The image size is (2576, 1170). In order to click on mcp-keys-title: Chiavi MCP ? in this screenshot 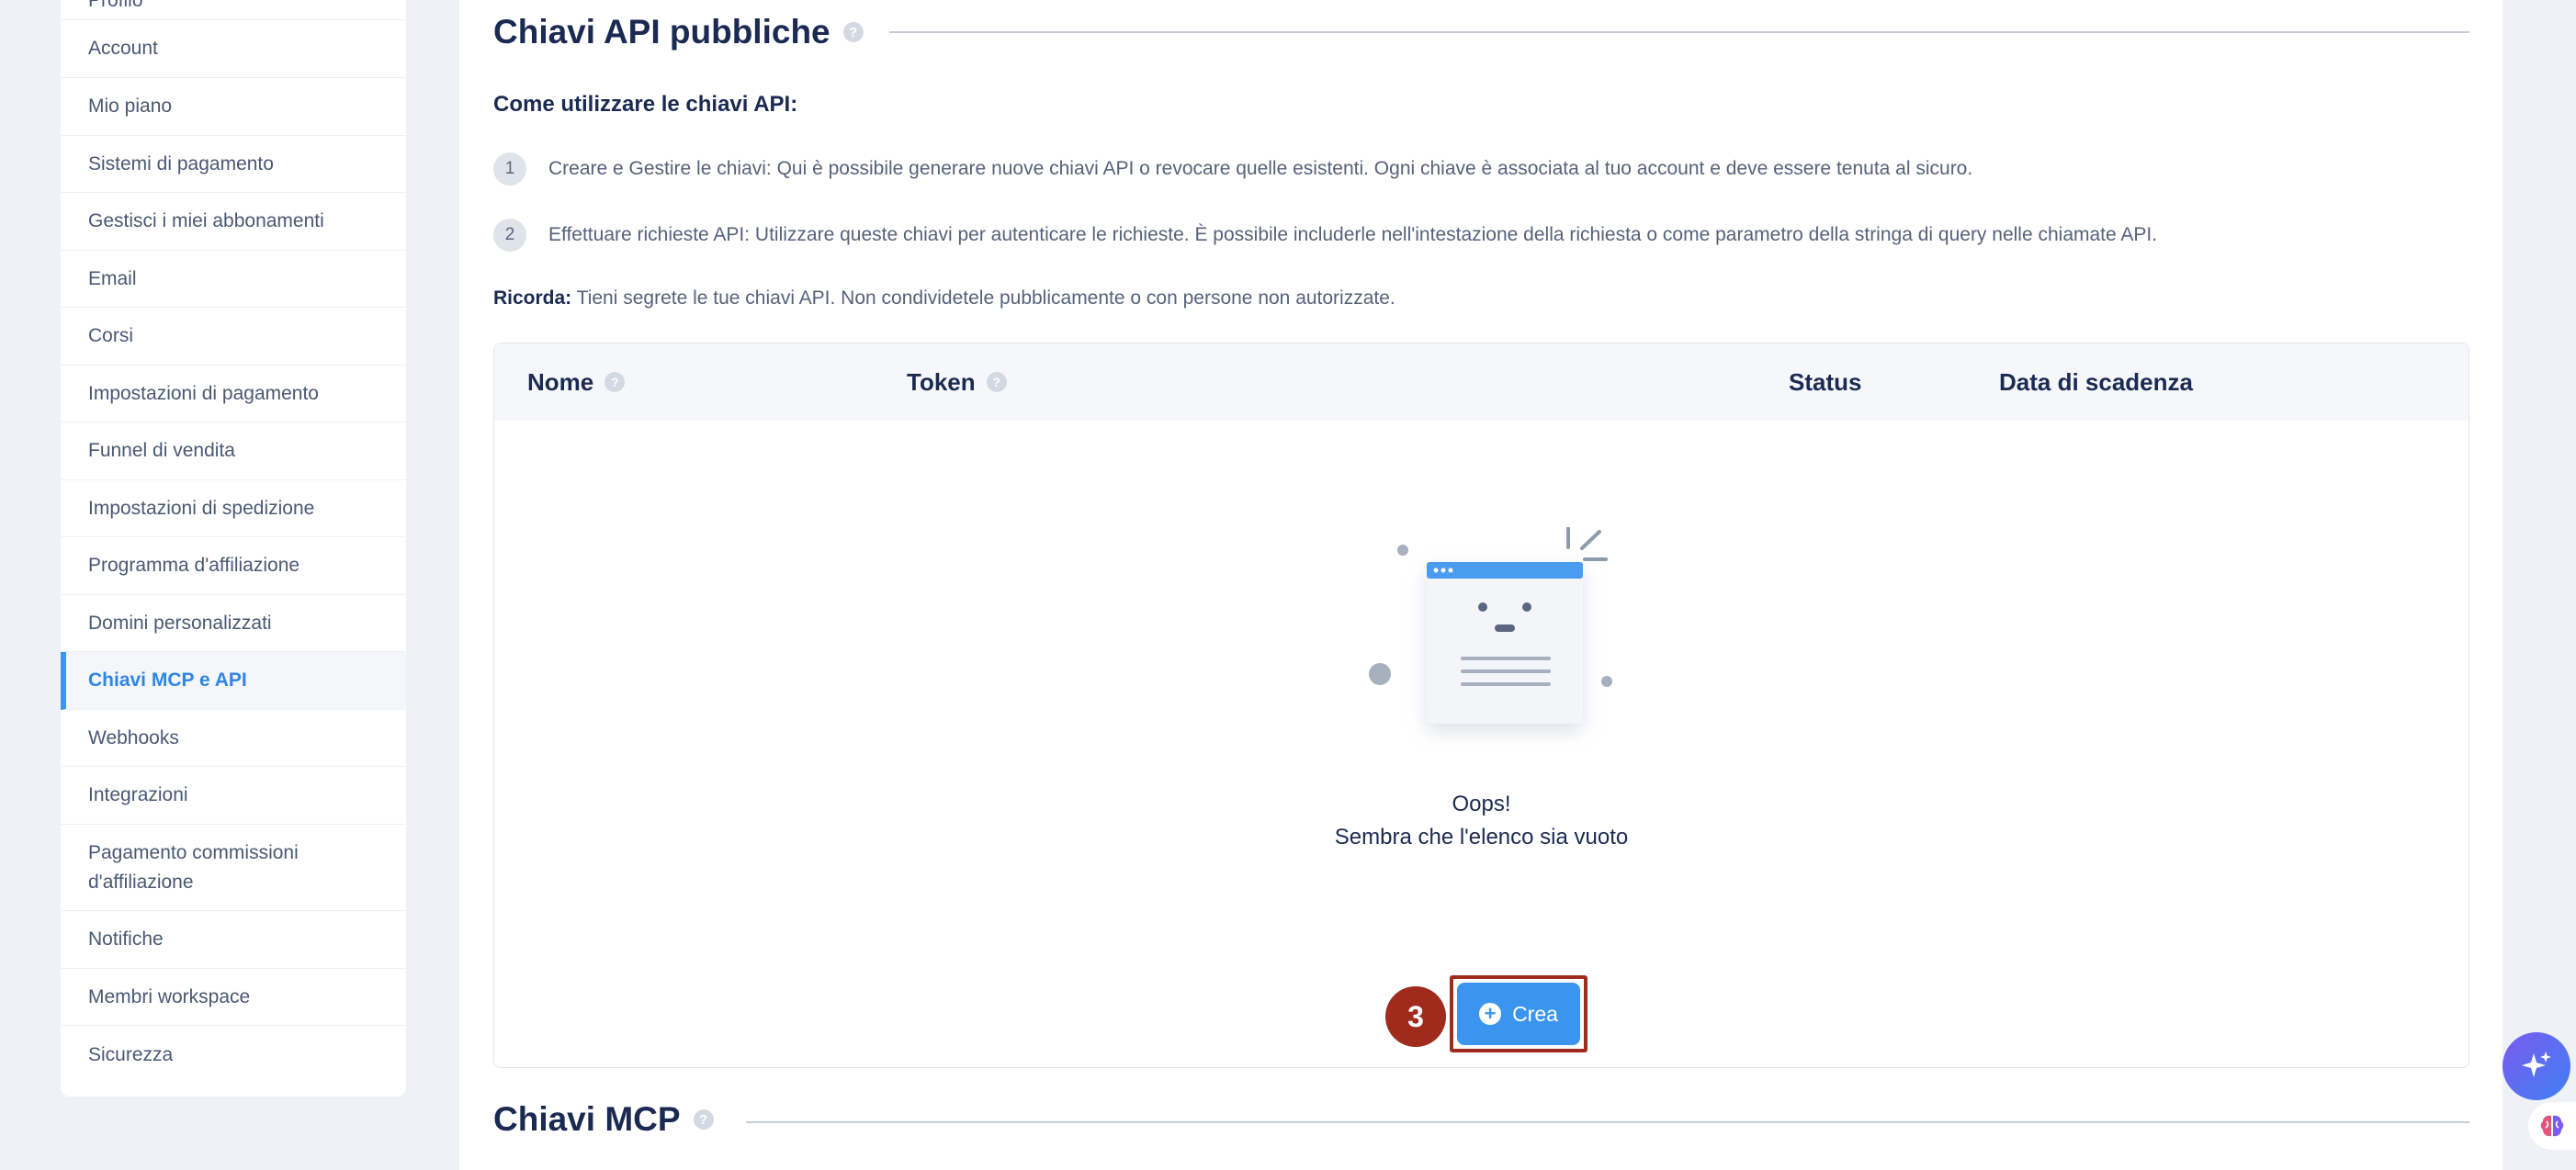, I will do `click(603, 1119)`.